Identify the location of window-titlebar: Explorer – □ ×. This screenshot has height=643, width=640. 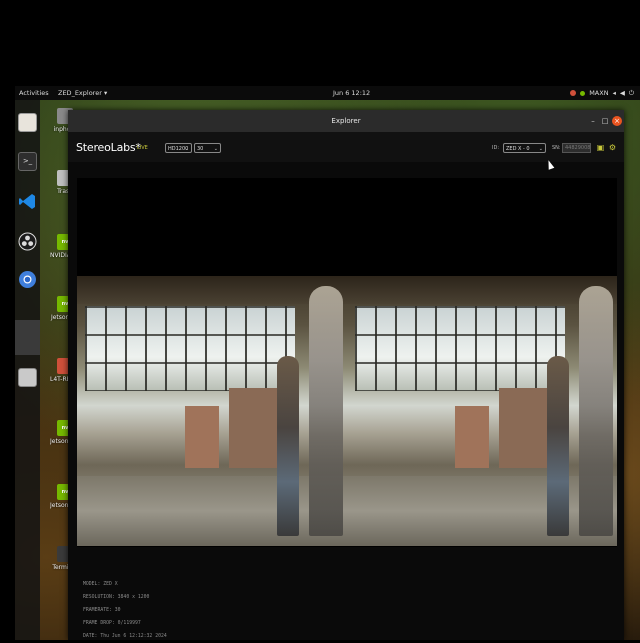
(346, 121).